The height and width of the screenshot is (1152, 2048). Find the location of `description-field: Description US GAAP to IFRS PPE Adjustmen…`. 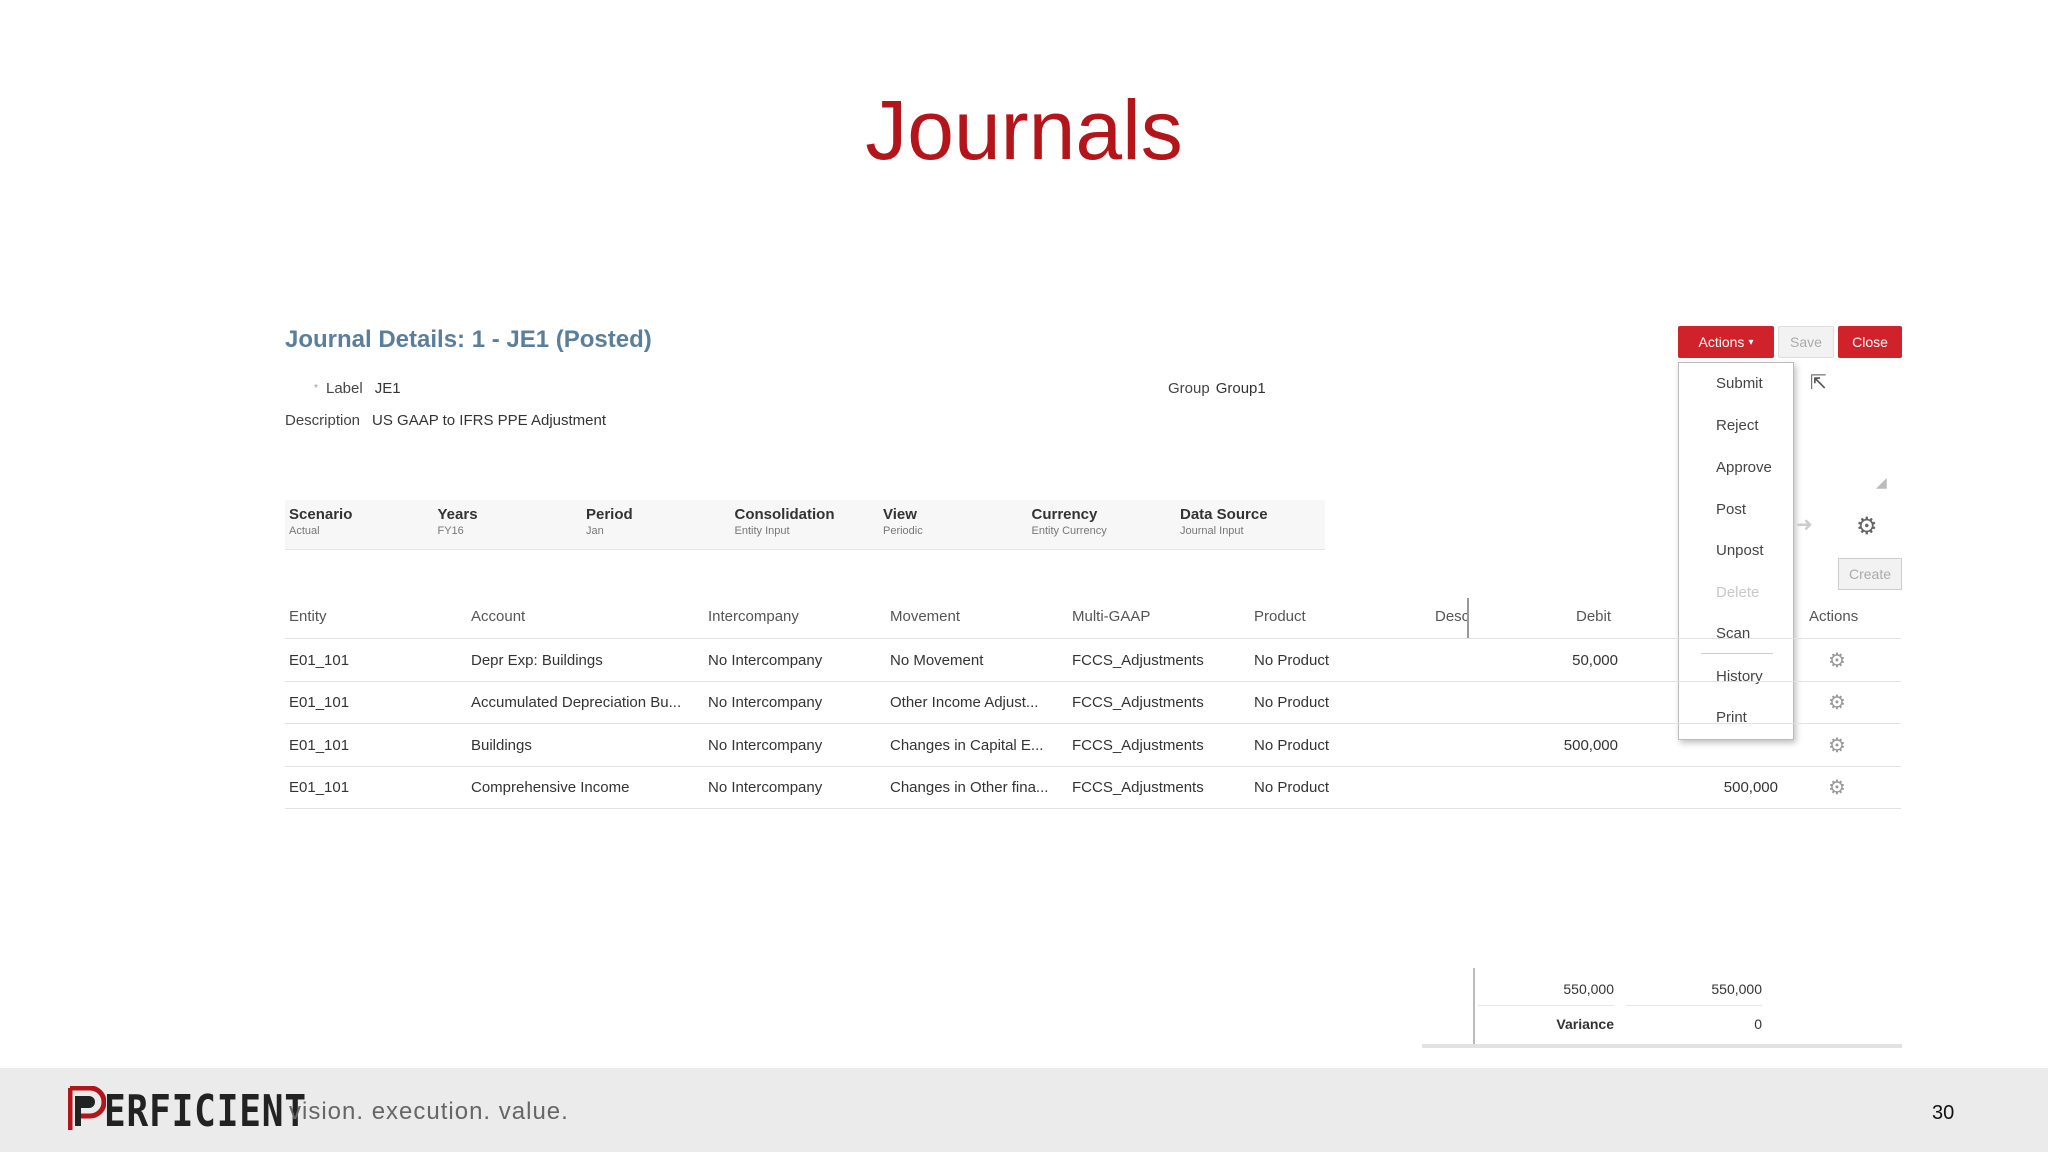

description-field: Description US GAAP to IFRS PPE Adjustmen… is located at coordinates (445, 420).